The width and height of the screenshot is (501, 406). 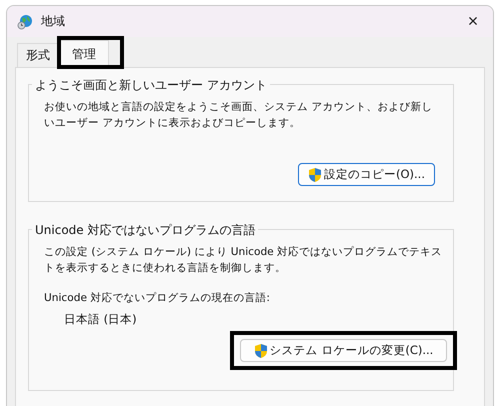 What do you see at coordinates (243, 260) in the screenshot?
I see `description-text: この設定 (システム ロケール) により Unicode 対応ではないプログラムでテキストを表示するときに使われる言語を制御します。` at bounding box center [243, 260].